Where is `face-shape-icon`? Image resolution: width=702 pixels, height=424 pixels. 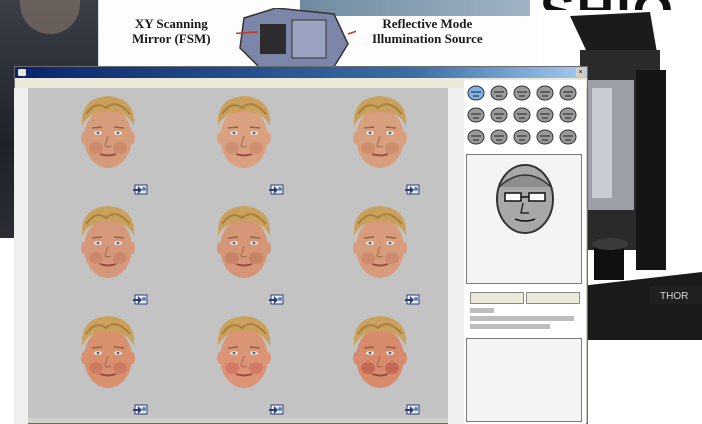 face-shape-icon is located at coordinates (476, 93).